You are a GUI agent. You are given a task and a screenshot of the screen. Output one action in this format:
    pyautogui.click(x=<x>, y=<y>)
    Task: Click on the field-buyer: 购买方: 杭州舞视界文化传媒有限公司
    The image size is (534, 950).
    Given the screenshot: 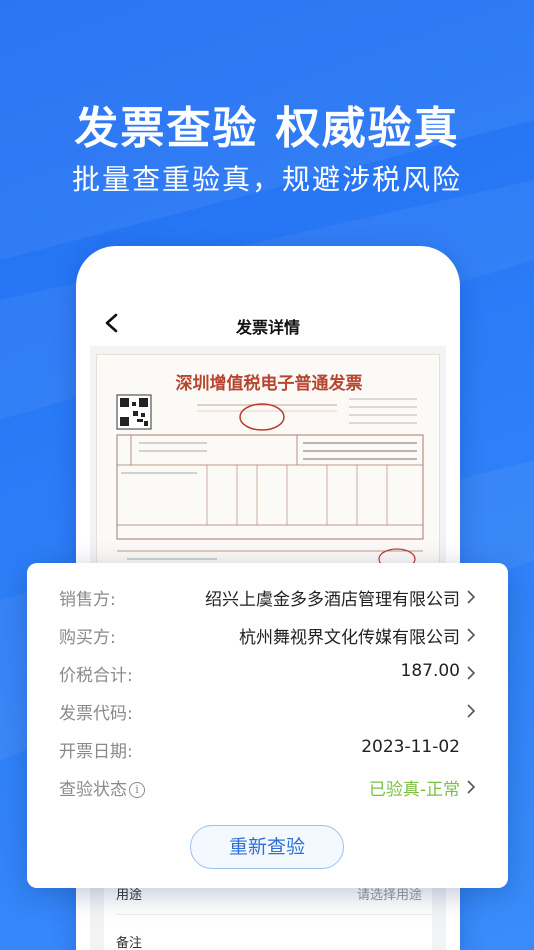 What is the action you would take?
    pyautogui.click(x=267, y=634)
    